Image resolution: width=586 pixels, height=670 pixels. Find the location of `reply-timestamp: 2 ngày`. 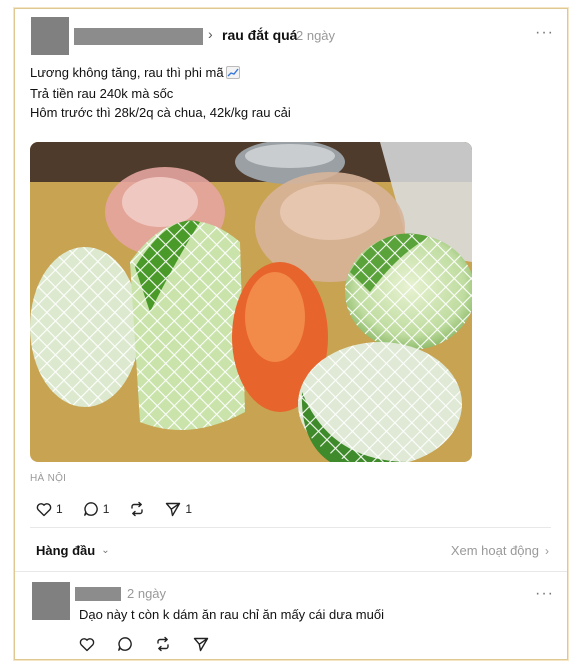

reply-timestamp: 2 ngày is located at coordinates (147, 593).